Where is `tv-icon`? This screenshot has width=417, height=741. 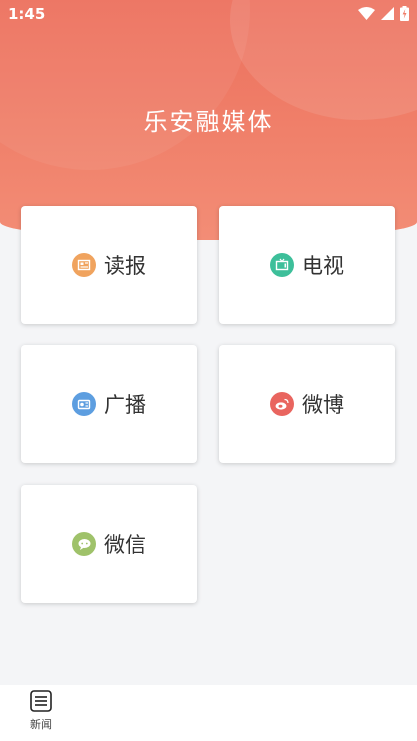
tv-icon is located at coordinates (282, 265).